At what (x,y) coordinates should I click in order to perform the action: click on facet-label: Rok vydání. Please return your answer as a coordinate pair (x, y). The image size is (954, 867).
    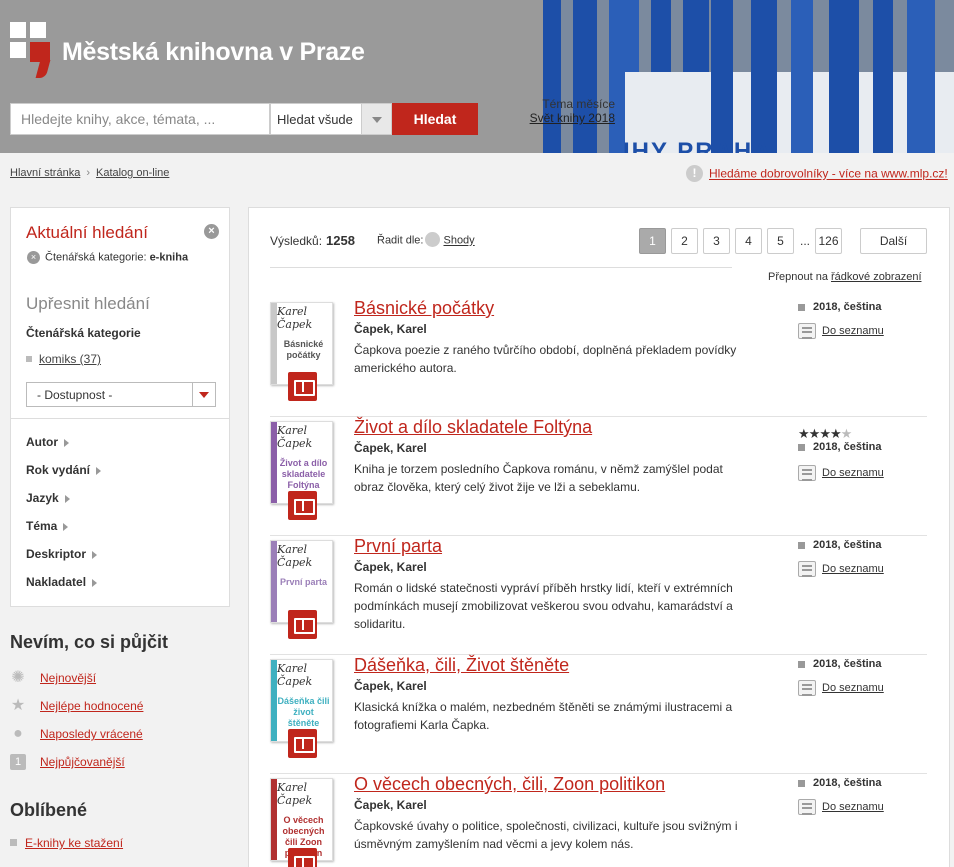
    Looking at the image, I should click on (58, 470).